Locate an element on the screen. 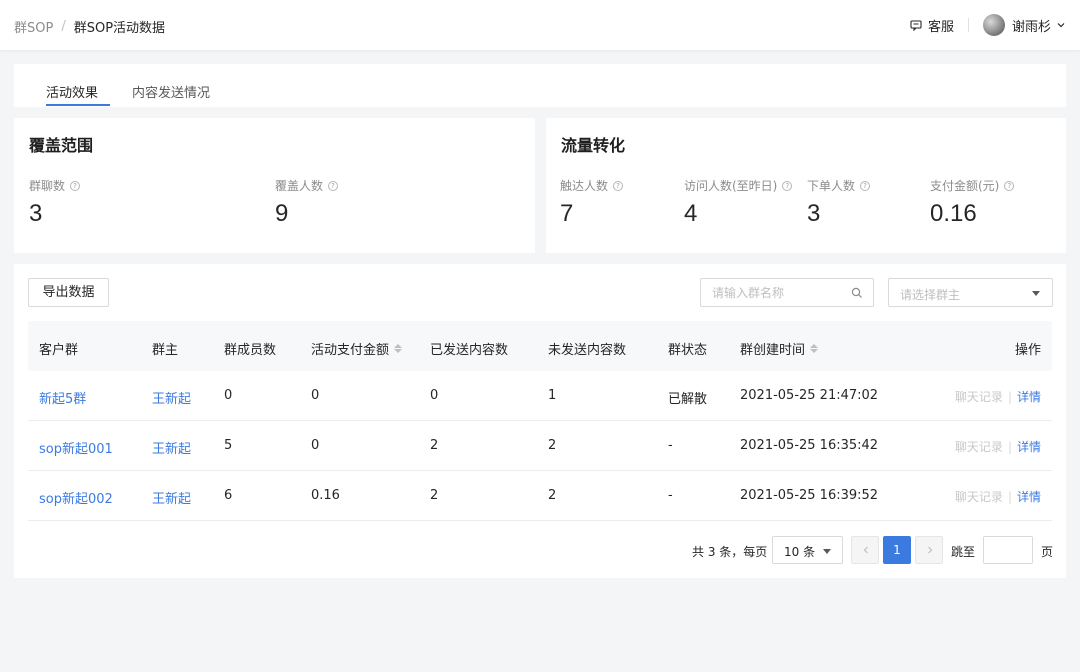 Image resolution: width=1080 pixels, height=672 pixels. export-data-button: 导出数据 is located at coordinates (68, 292).